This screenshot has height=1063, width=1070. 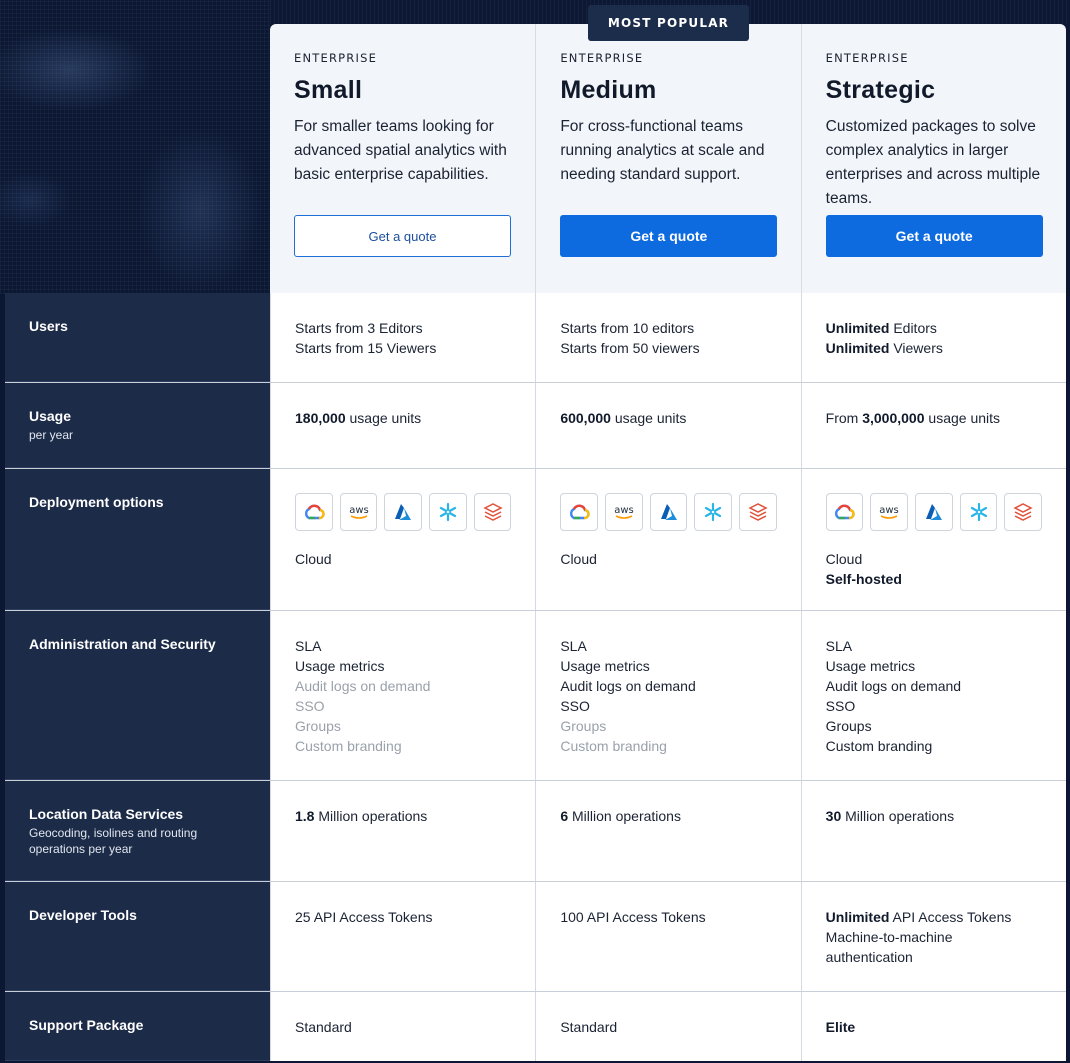 I want to click on cell-text: Viewers, so click(x=916, y=348).